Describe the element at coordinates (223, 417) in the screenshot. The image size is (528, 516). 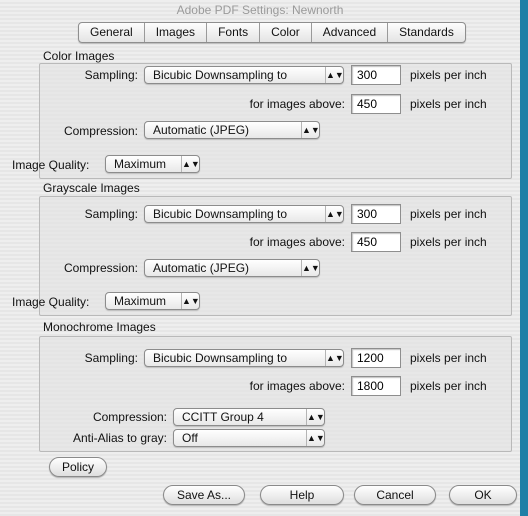
I see `mono-compression-value: CCITT Group 4` at that location.